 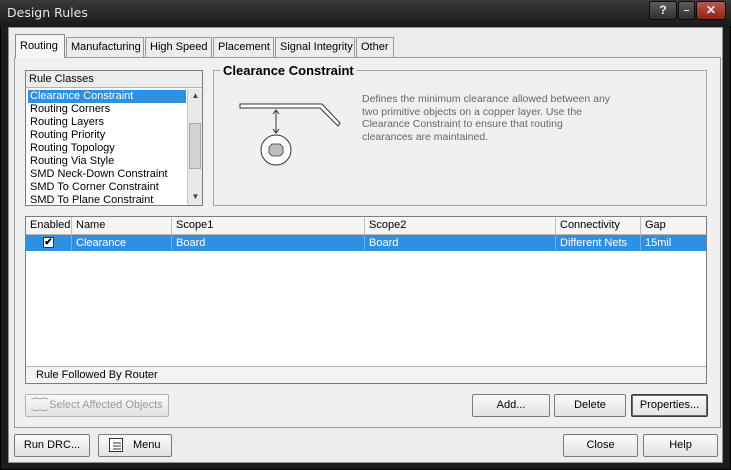 I want to click on tab-manufacturing: Manufacturing, so click(x=105, y=47).